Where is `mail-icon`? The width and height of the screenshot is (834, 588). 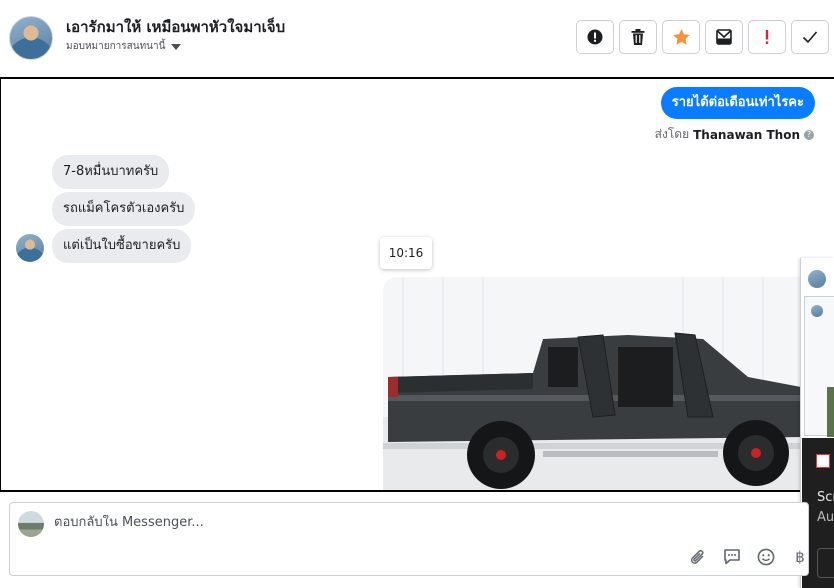 mail-icon is located at coordinates (724, 37).